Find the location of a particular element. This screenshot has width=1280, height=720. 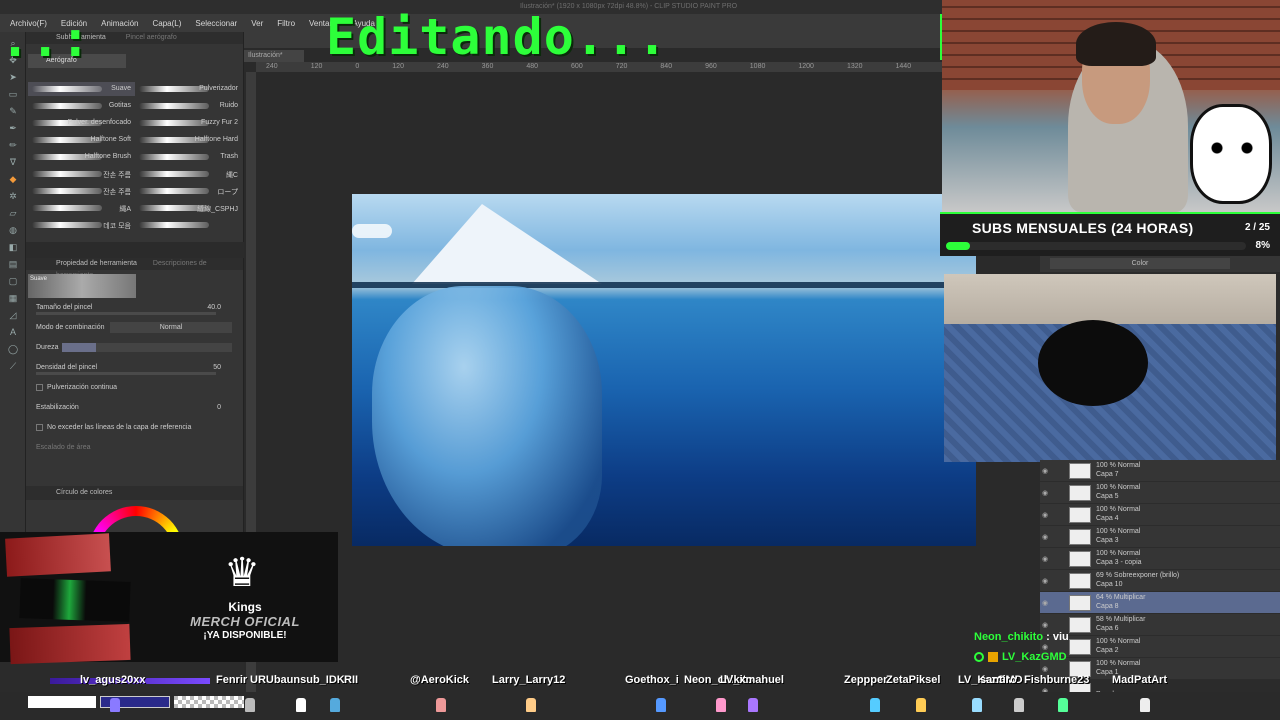

brush-item: Halftone Brush is located at coordinates (81, 157).